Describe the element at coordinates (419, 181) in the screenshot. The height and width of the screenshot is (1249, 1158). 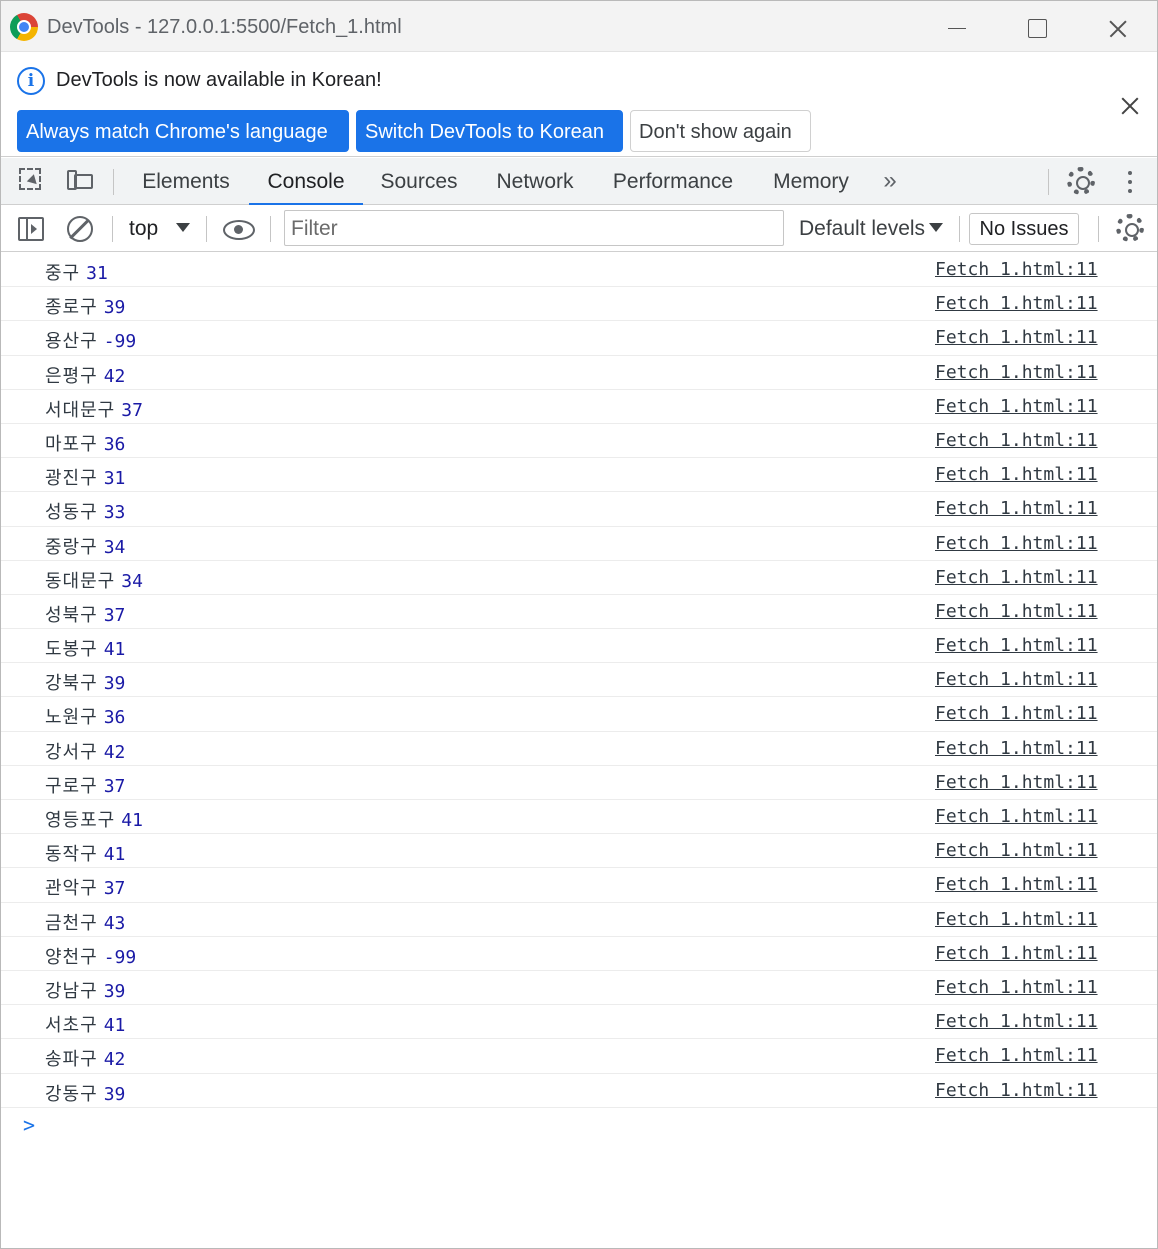
I see `tab-sources: Sources` at that location.